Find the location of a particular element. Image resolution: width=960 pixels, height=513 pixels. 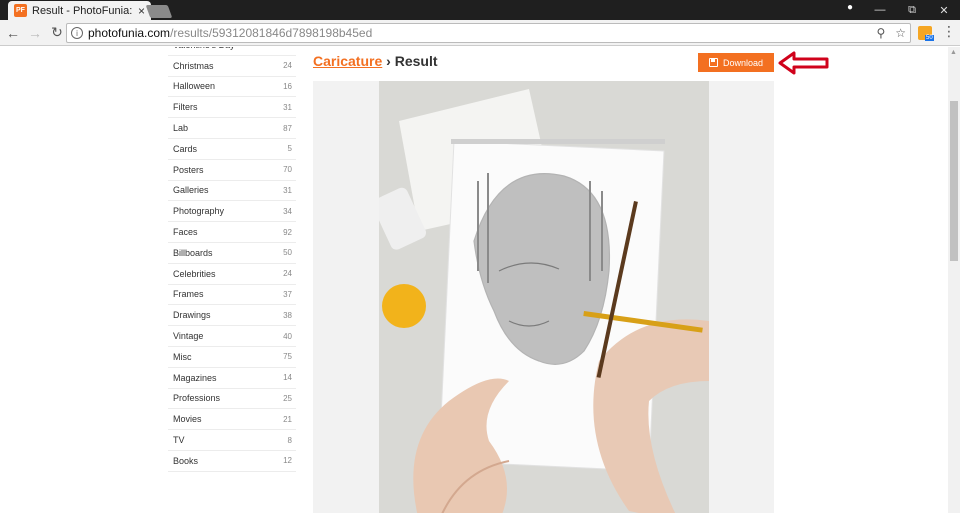

sidebar-item-label: Billboards is located at coordinates (193, 252).